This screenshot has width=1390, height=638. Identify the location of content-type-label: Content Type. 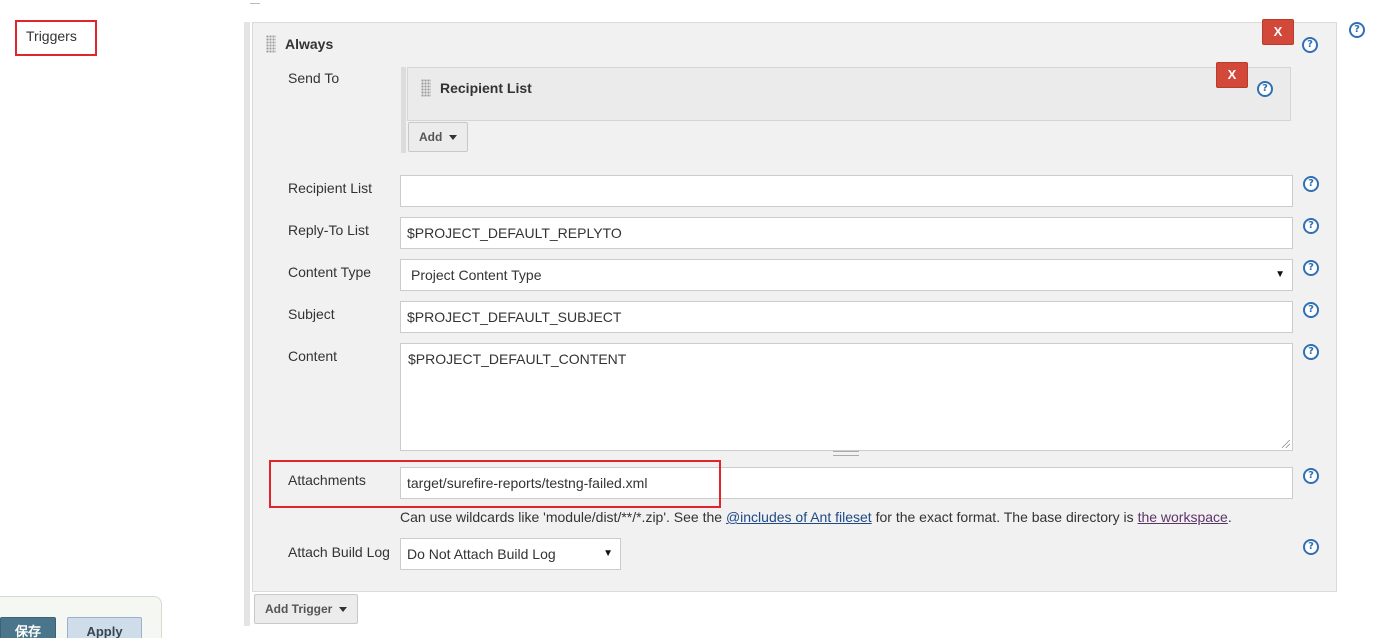
(330, 272).